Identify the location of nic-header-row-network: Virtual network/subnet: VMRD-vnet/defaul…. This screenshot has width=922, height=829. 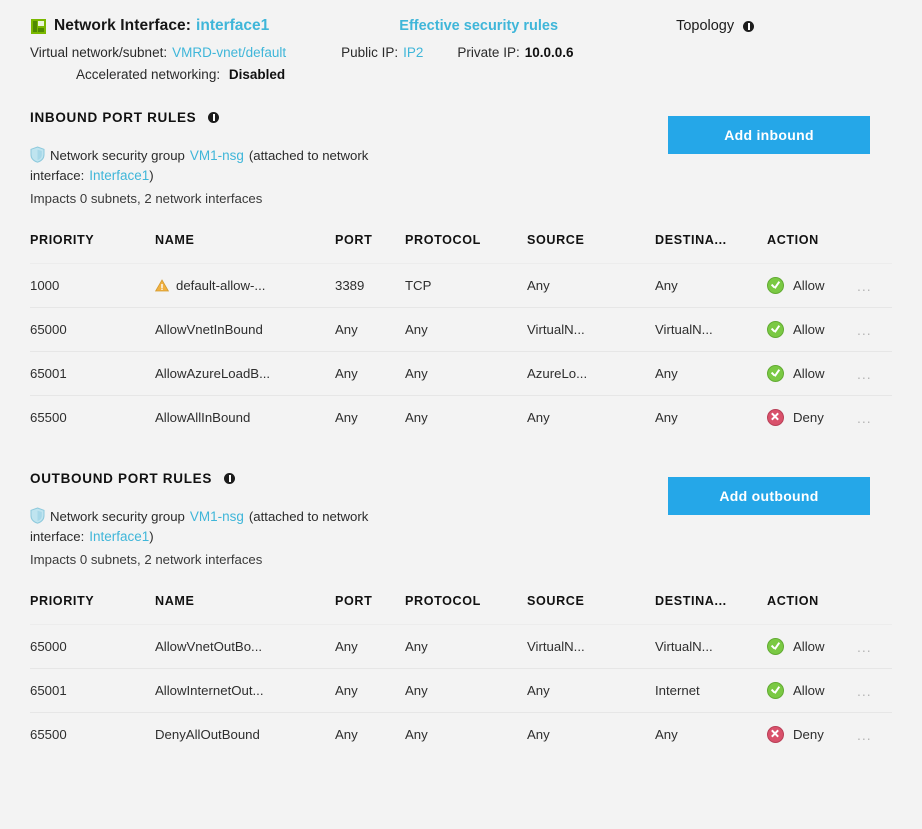
(476, 52).